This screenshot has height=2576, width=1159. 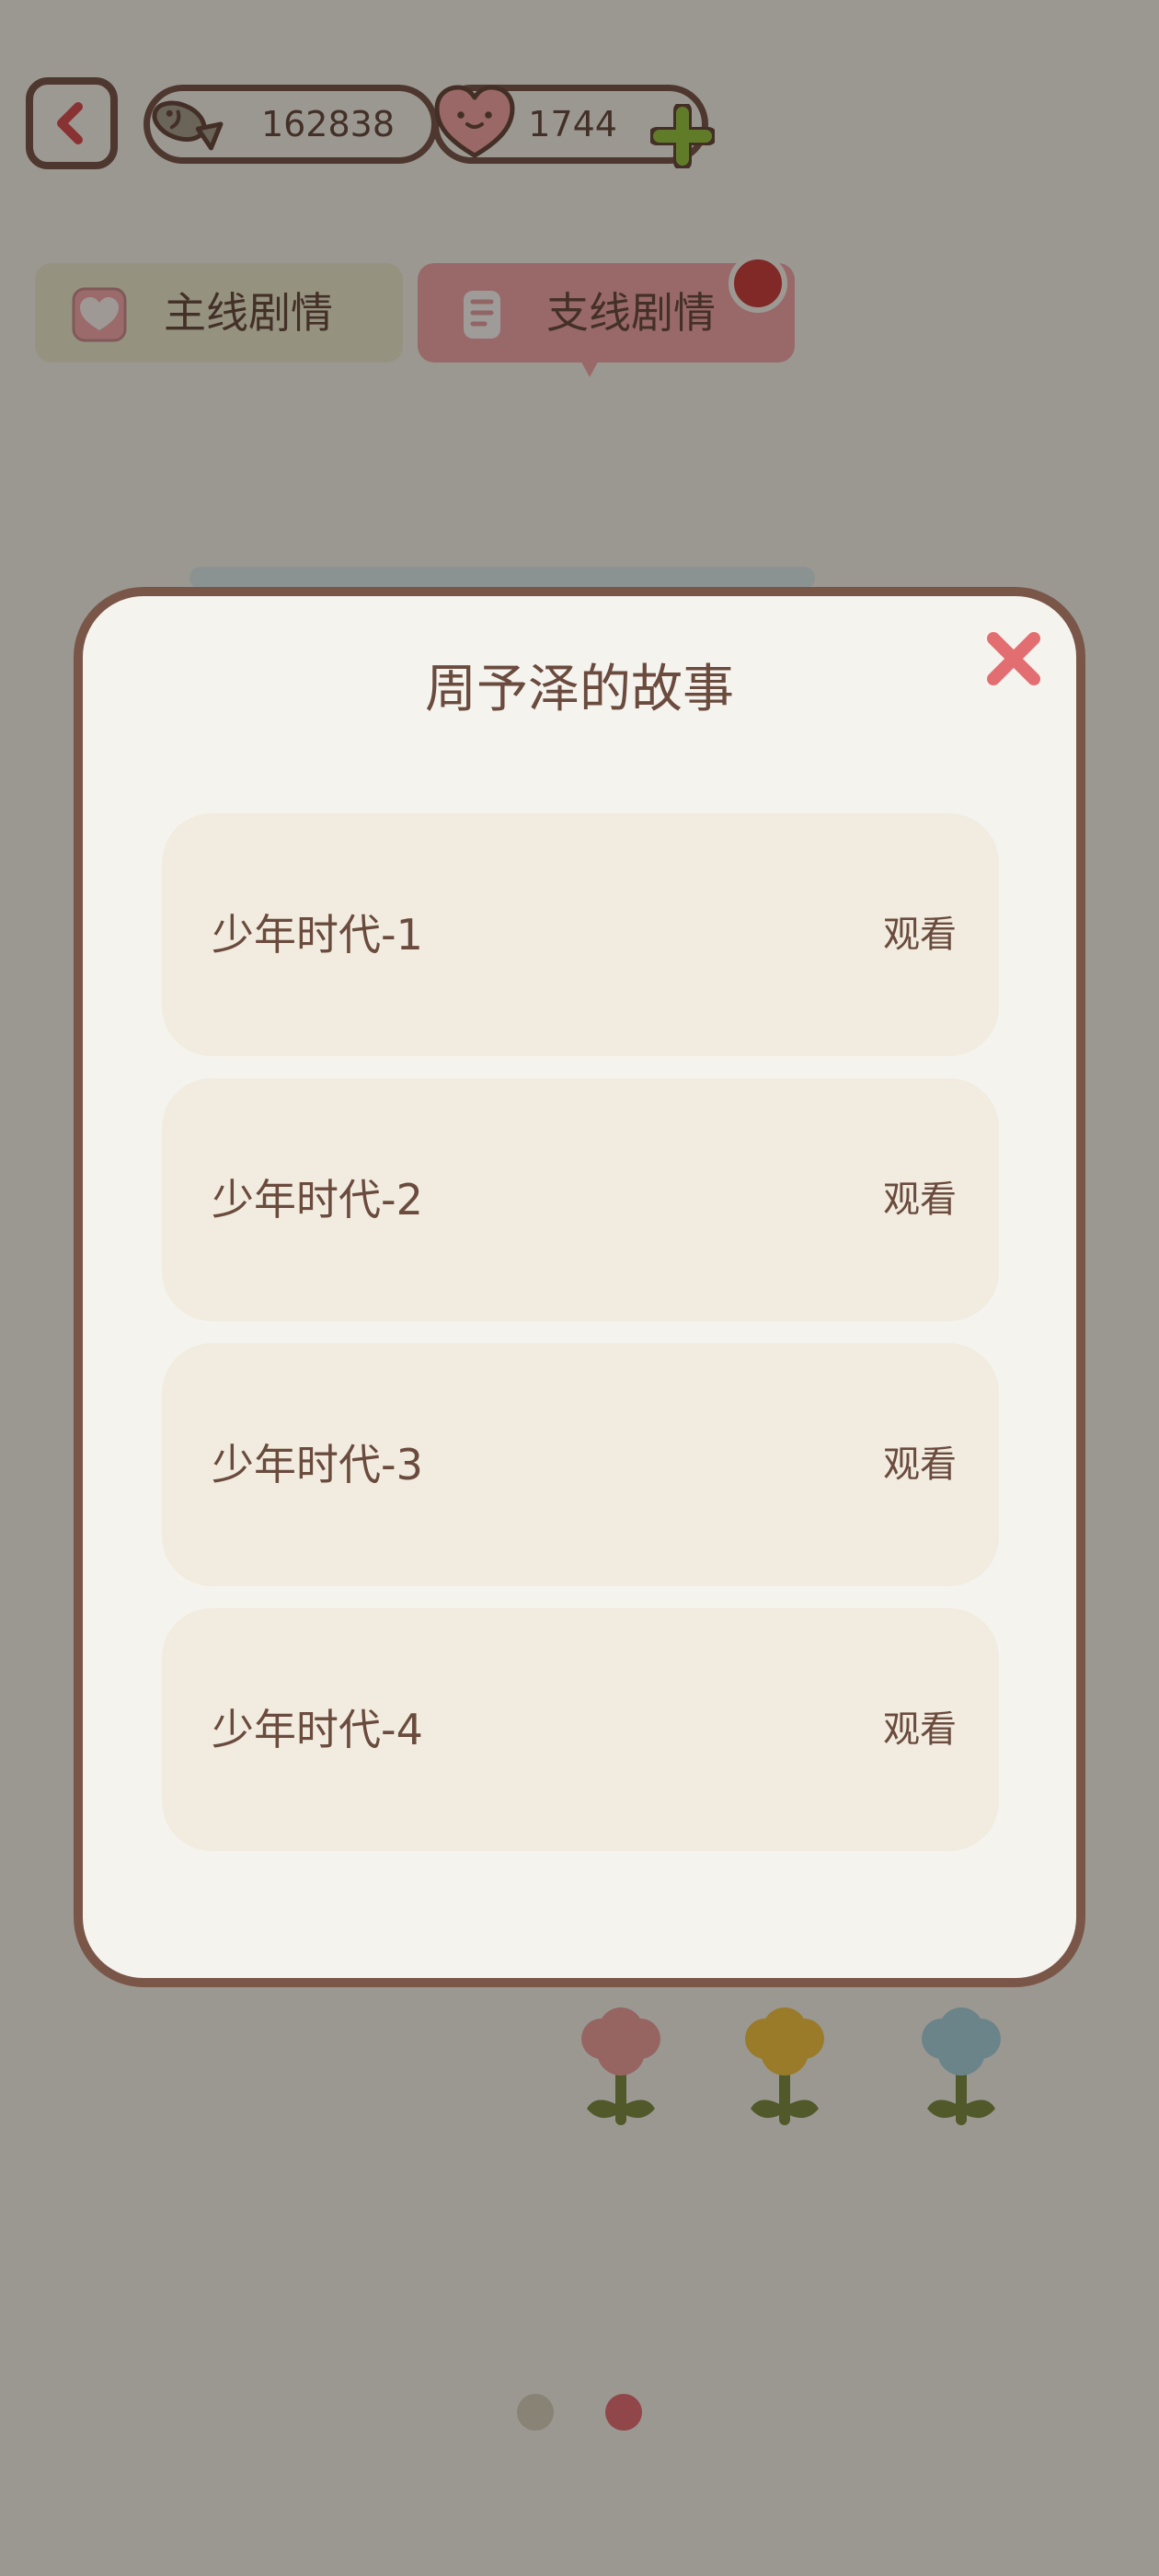 What do you see at coordinates (317, 1200) in the screenshot?
I see `story-title: 少年时代-2` at bounding box center [317, 1200].